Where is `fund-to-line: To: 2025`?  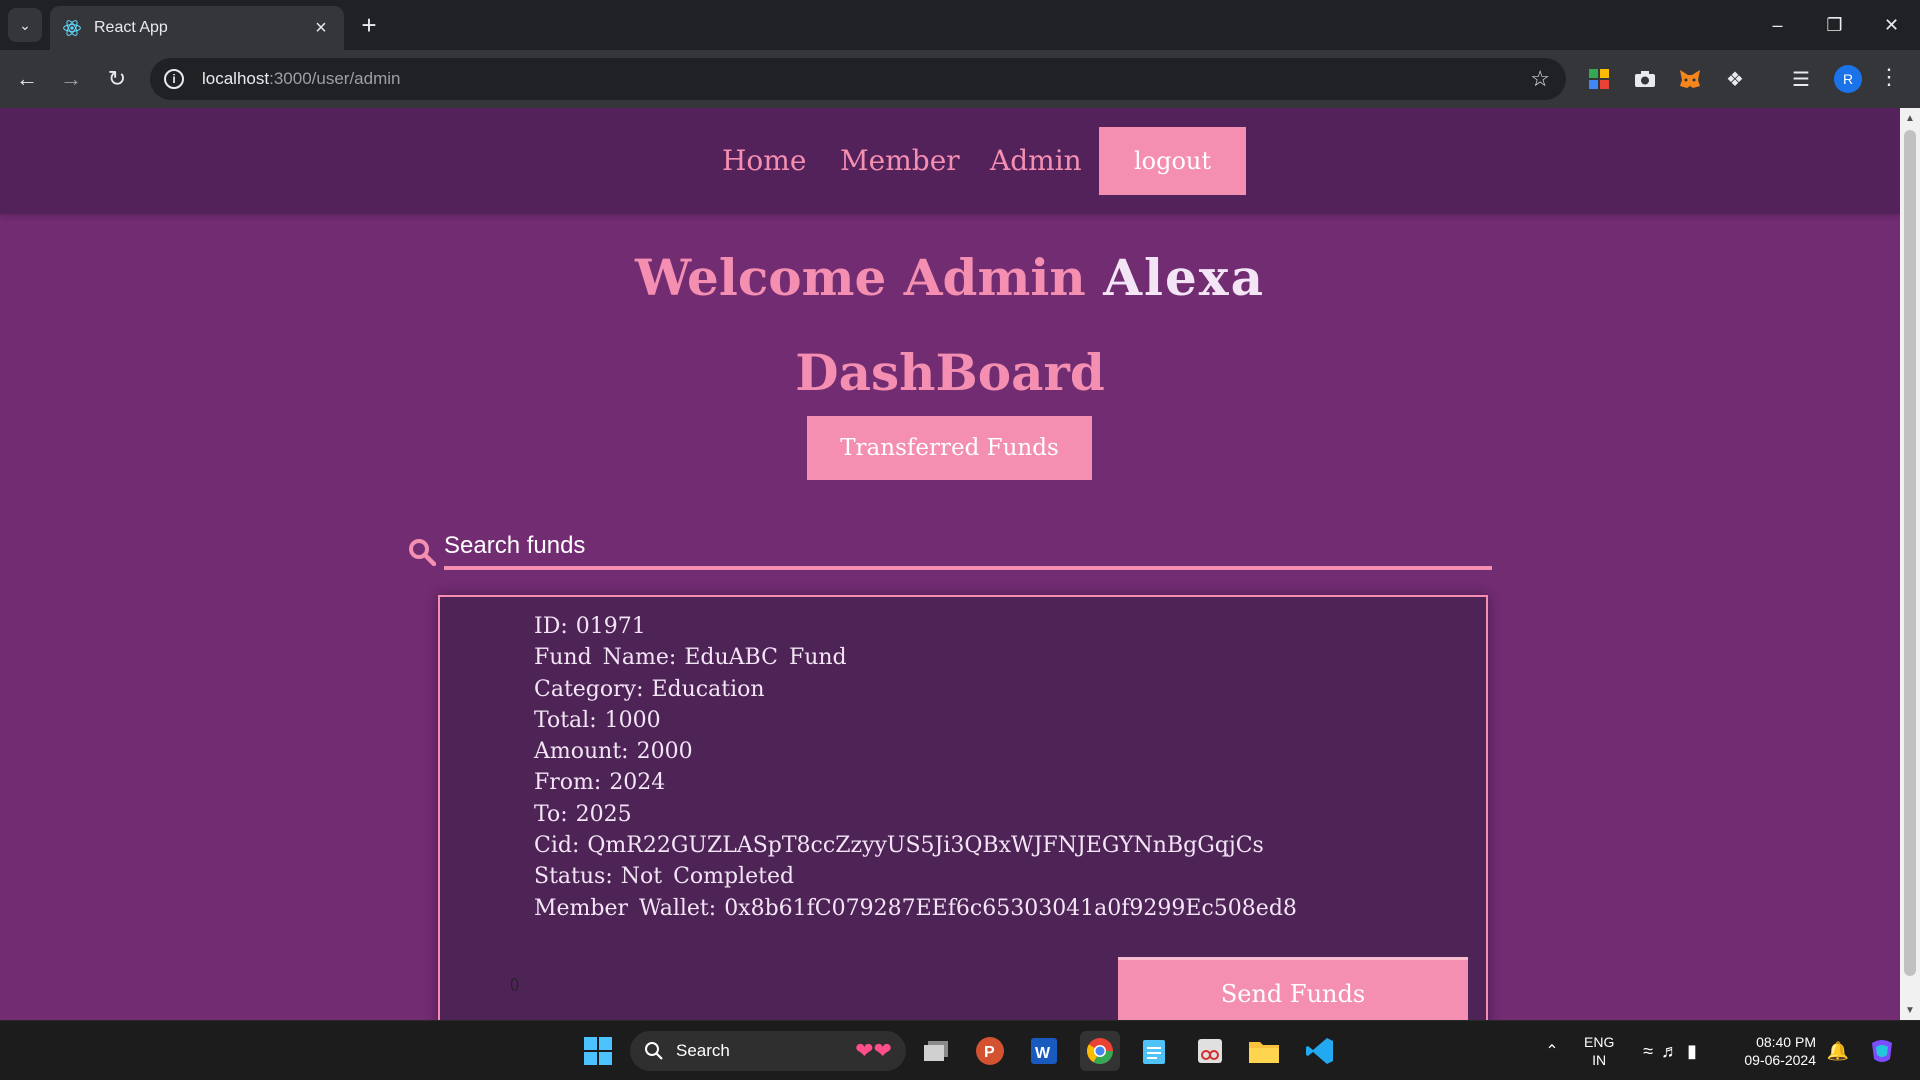 fund-to-line: To: 2025 is located at coordinates (915, 814).